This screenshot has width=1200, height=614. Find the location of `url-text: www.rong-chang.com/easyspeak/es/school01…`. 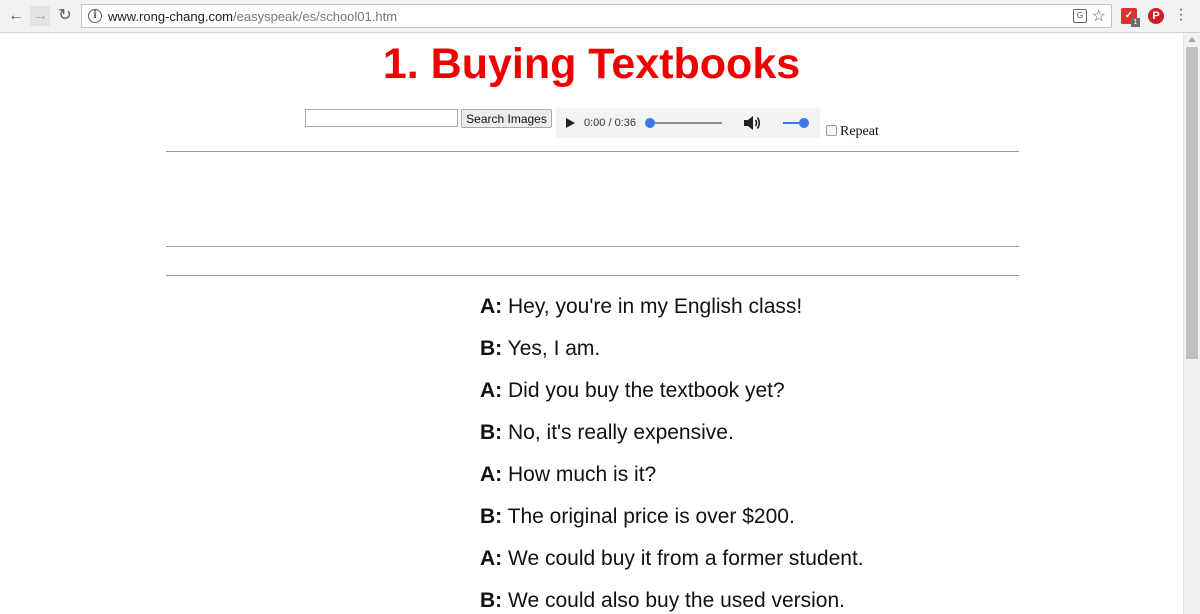

url-text: www.rong-chang.com/easyspeak/es/school01… is located at coordinates (252, 16).